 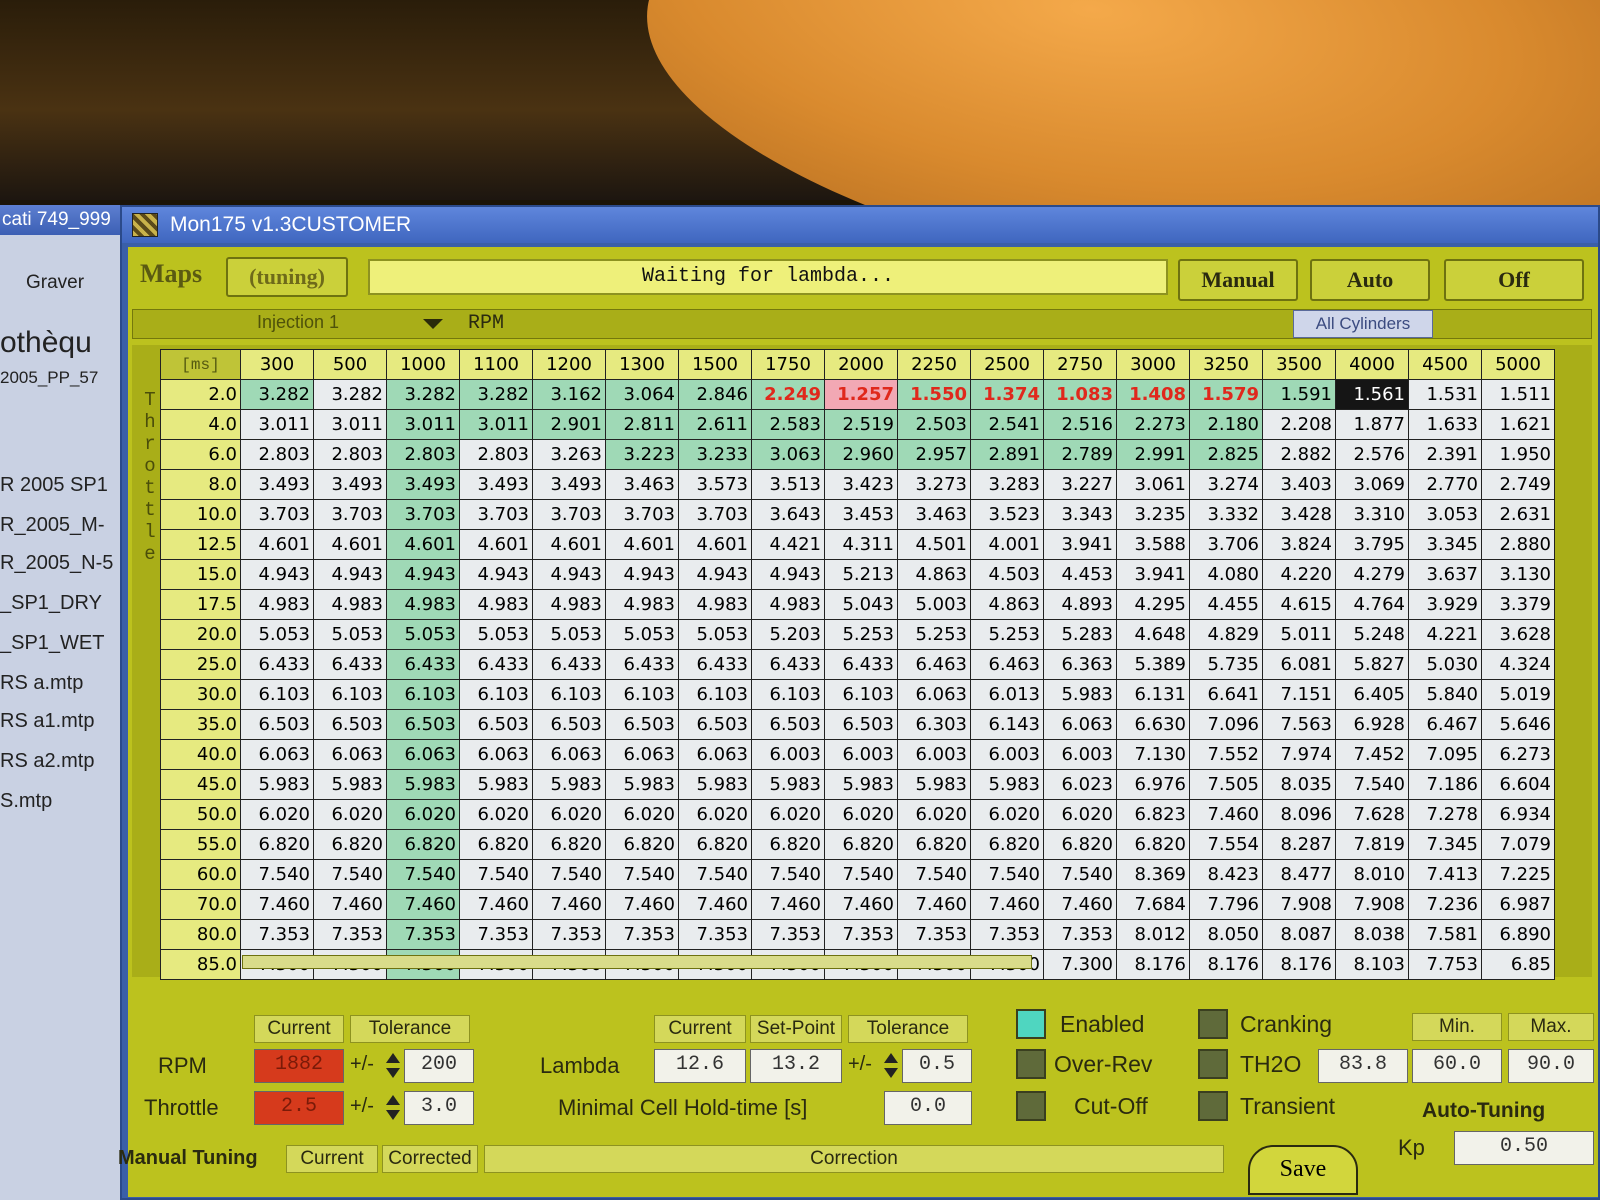 I want to click on map-cell: 3.235, so click(x=1153, y=514).